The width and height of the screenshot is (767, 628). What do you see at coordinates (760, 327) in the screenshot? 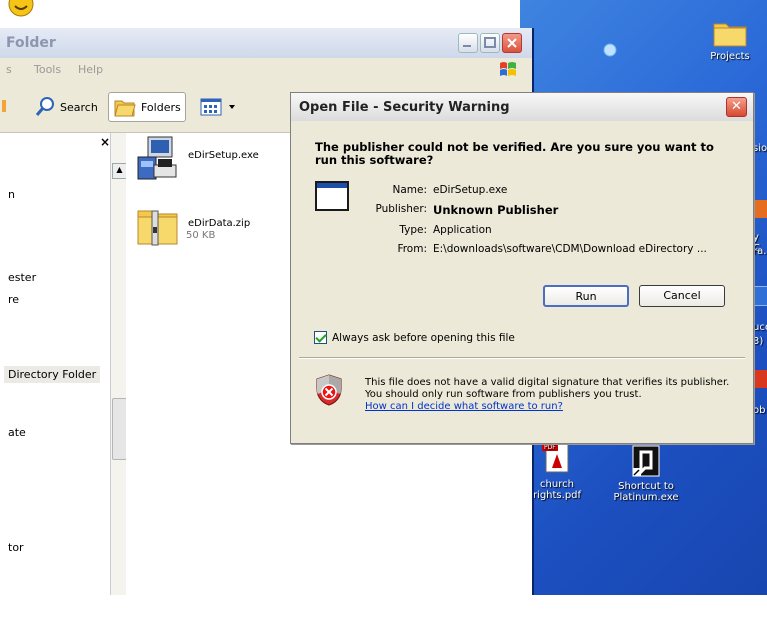
I see `desktop-fragment: uce` at bounding box center [760, 327].